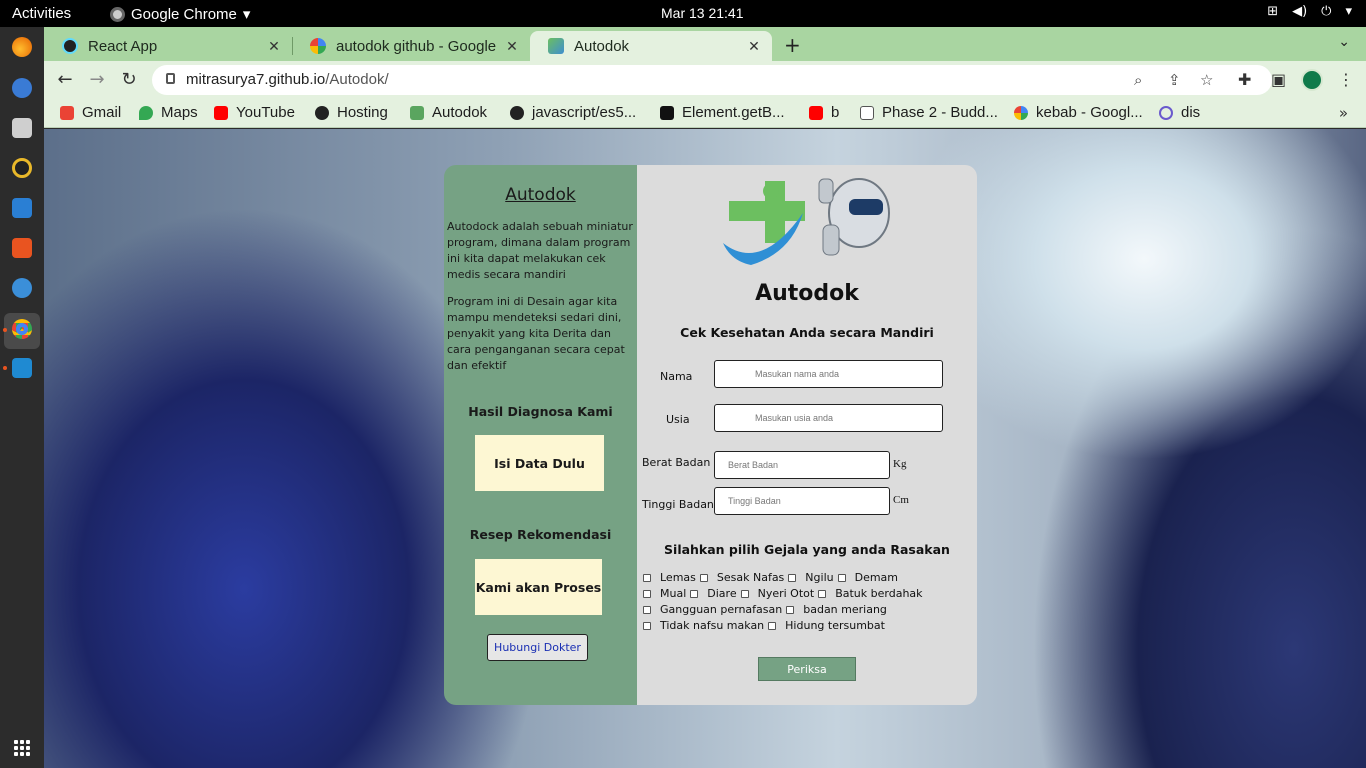 The height and width of the screenshot is (768, 1366). Describe the element at coordinates (1343, 113) in the screenshot. I see `more-bookmarks-icon: »` at that location.